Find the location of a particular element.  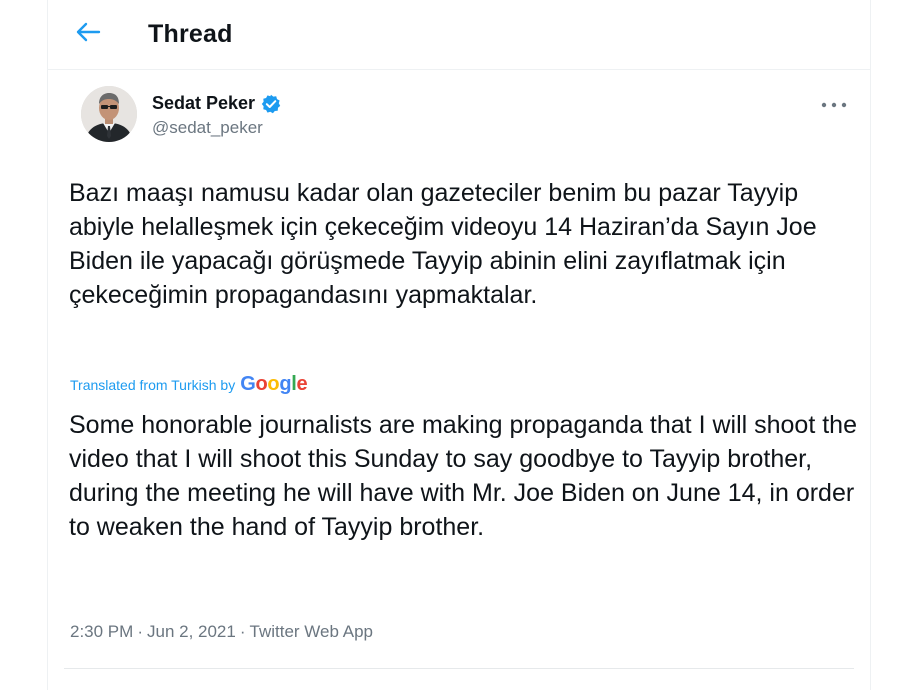

more-options-button is located at coordinates (834, 104).